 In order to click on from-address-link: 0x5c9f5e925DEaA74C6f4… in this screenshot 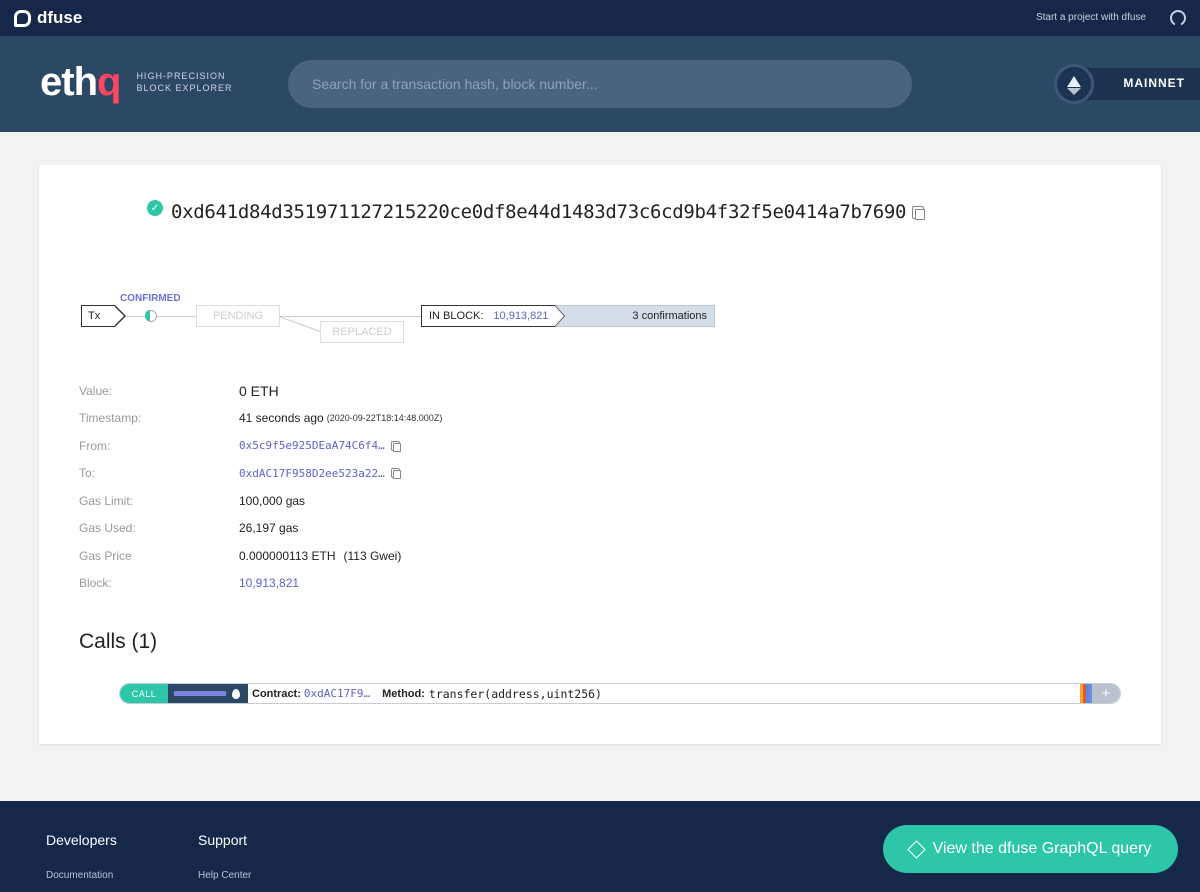, I will do `click(312, 445)`.